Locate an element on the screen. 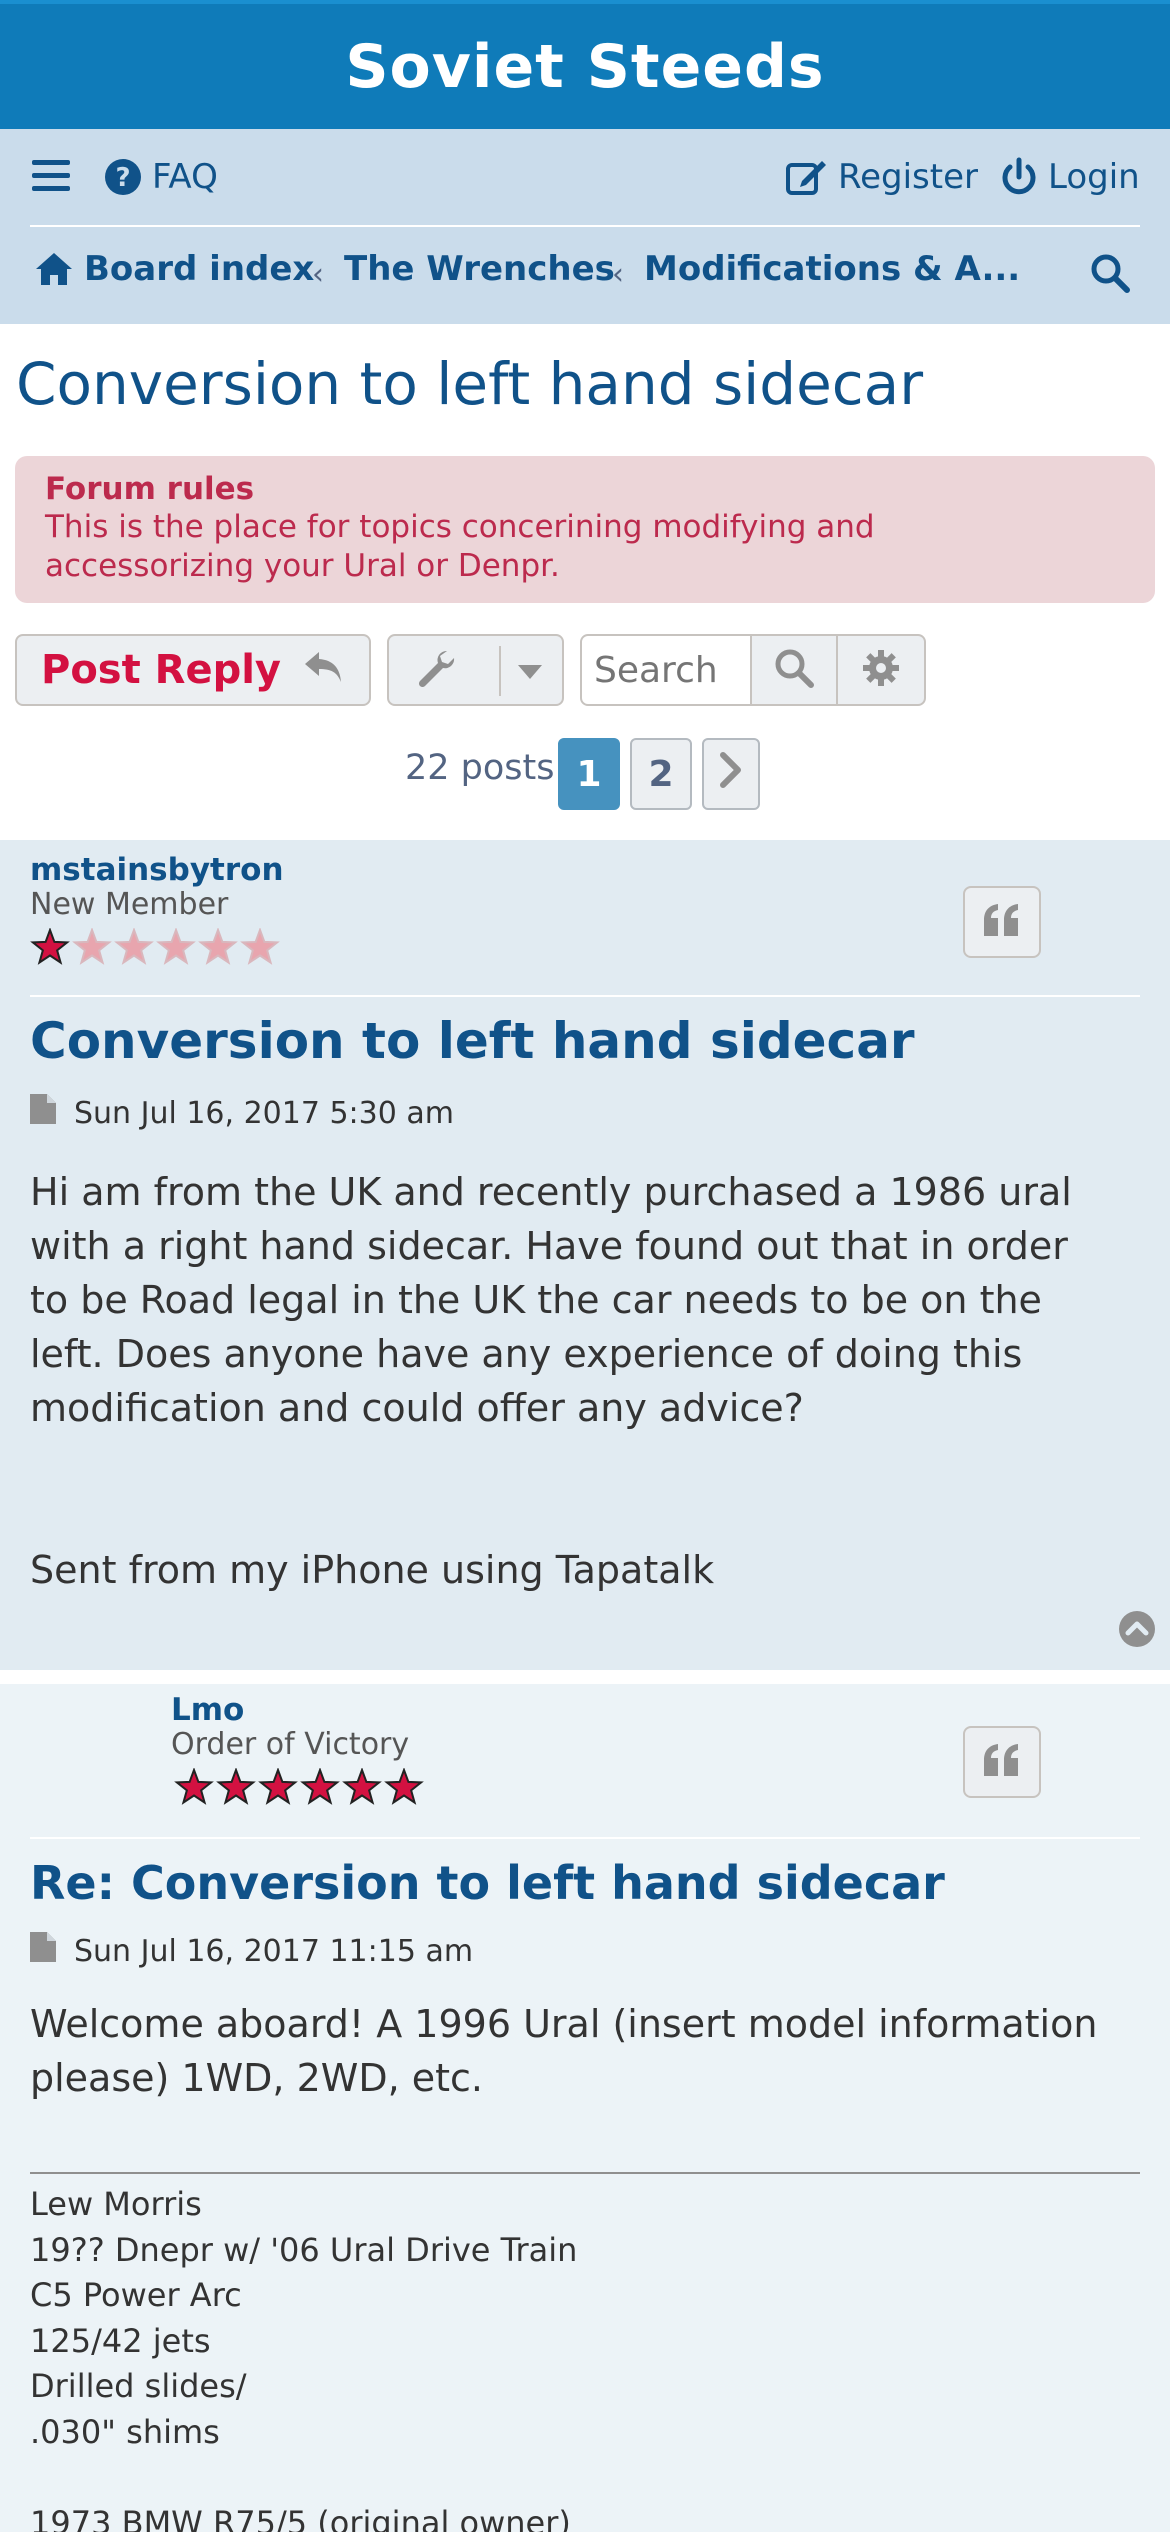 The width and height of the screenshot is (1170, 2532). chevron-up-circle-icon is located at coordinates (1137, 1631).